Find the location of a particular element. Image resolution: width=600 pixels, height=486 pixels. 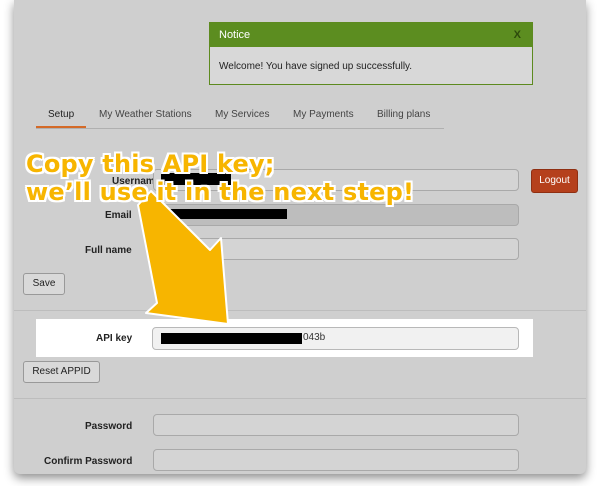

annotation-line-1: Copy this API key; is located at coordinates (150, 164).